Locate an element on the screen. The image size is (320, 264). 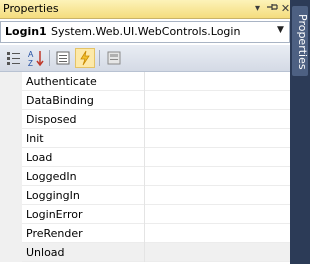
svg-text: A is located at coordinates (31, 54).